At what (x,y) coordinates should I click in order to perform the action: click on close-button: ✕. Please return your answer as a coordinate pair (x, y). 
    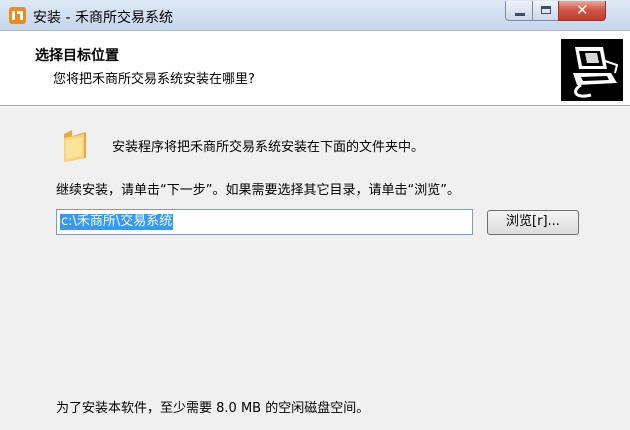
    Looking at the image, I should click on (582, 11).